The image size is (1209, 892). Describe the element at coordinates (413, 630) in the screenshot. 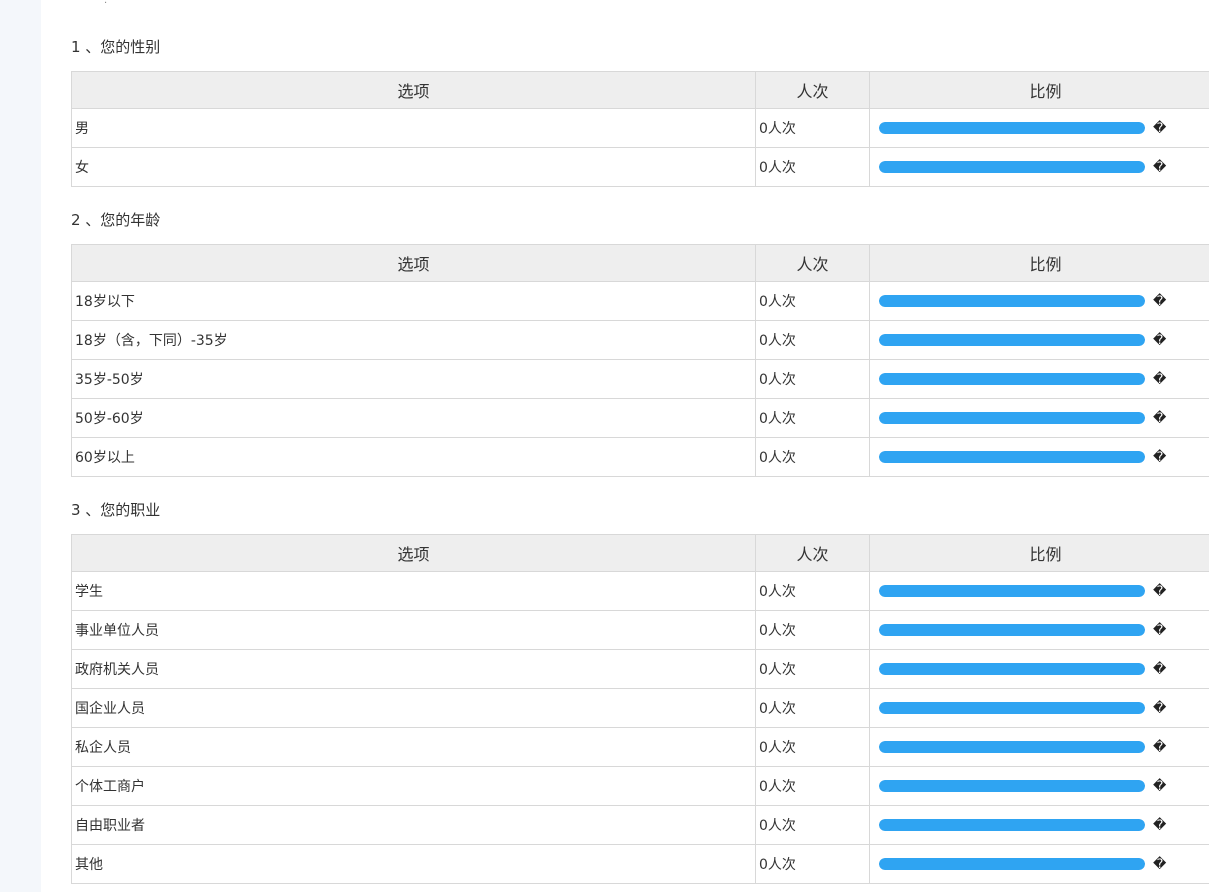

I see `option-label: 事业单位人员` at that location.